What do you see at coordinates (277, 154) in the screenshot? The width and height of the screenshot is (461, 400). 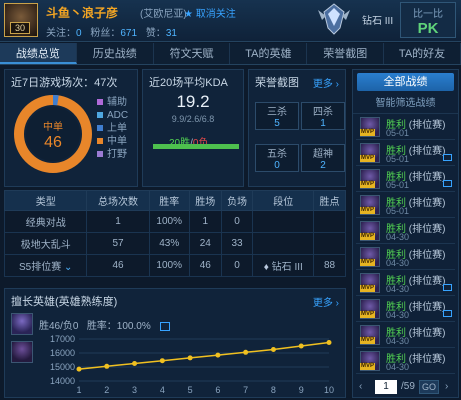 I see `penta-kill-label: 五杀` at bounding box center [277, 154].